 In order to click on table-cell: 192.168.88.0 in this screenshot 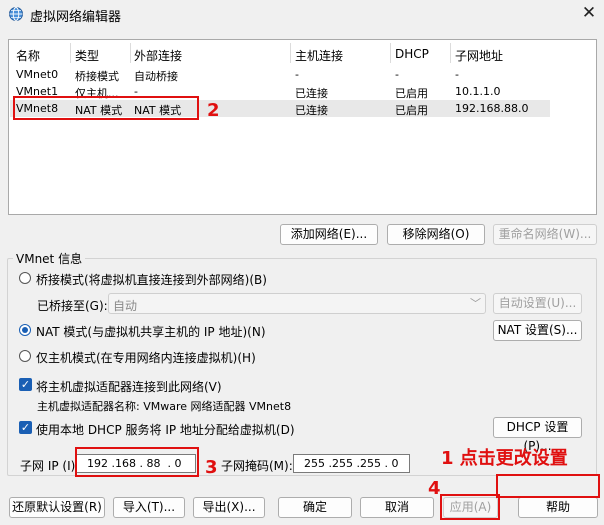, I will do `click(492, 108)`.